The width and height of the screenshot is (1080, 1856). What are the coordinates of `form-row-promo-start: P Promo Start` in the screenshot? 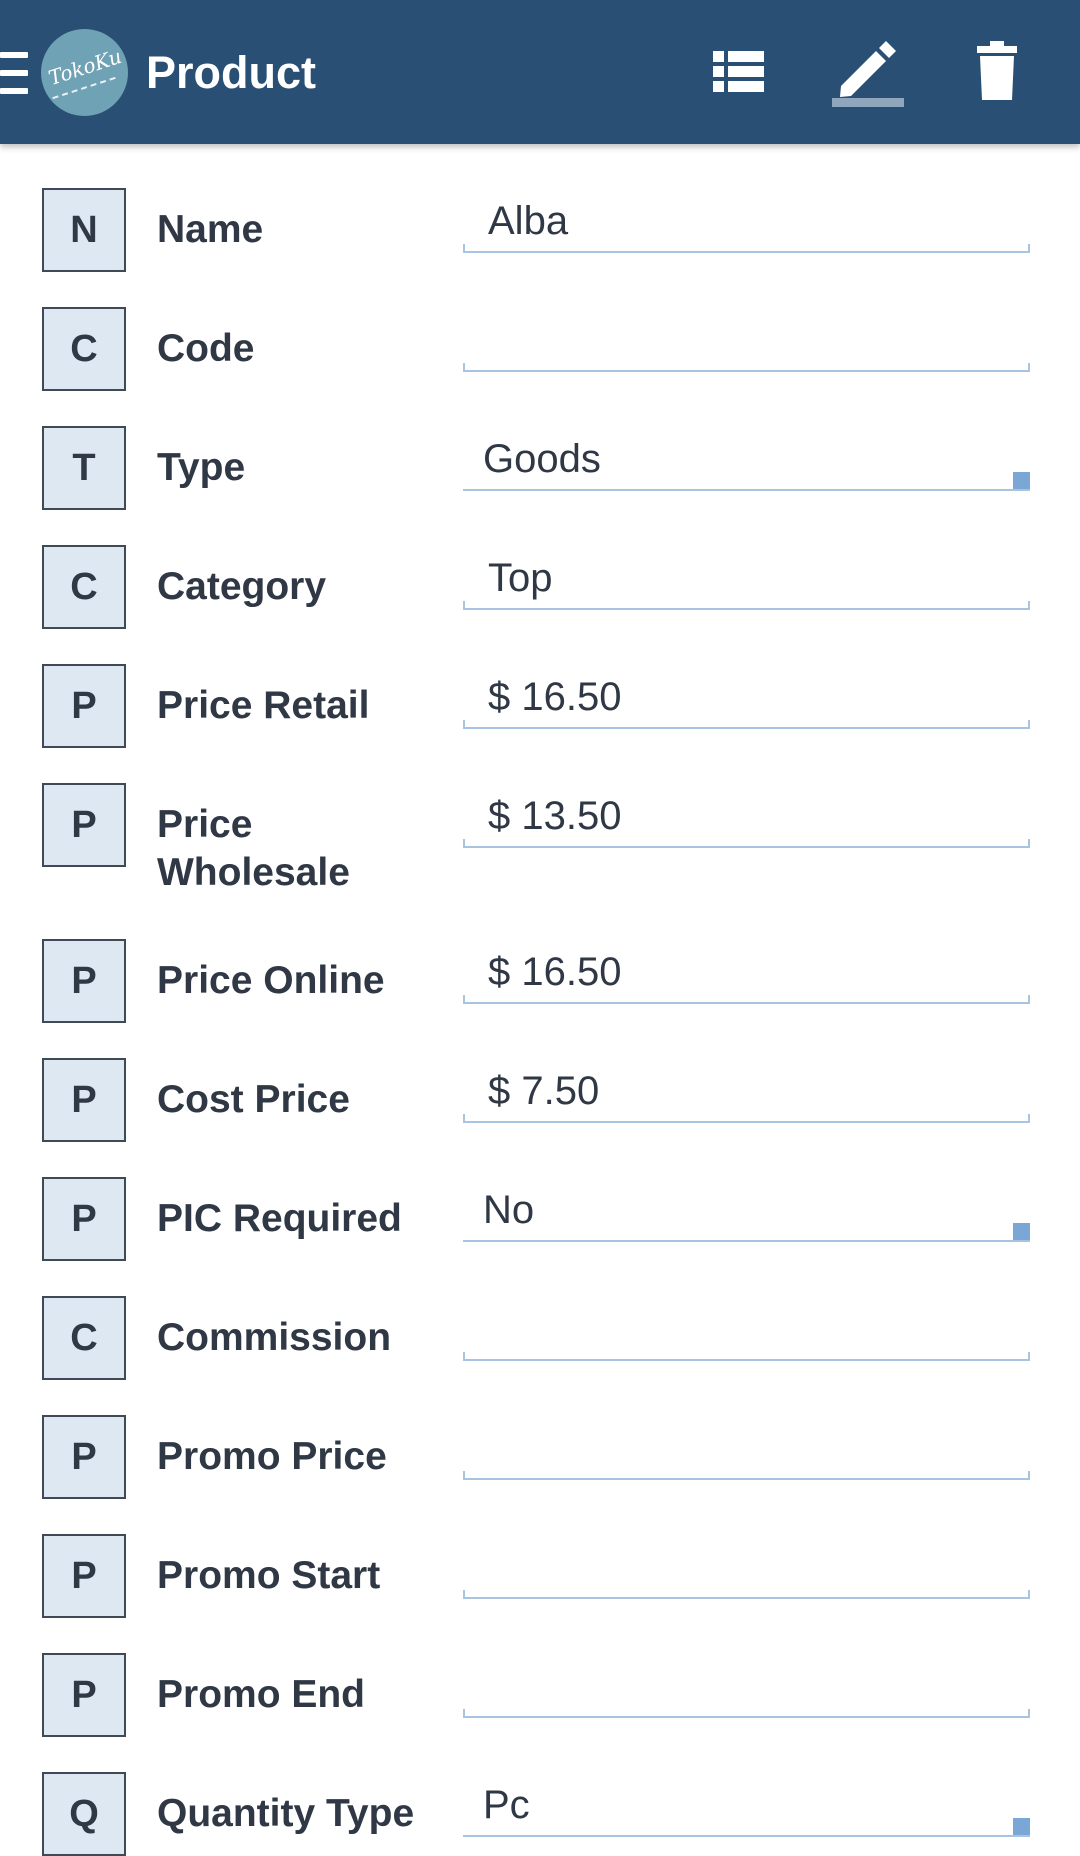 It's located at (540, 1554).